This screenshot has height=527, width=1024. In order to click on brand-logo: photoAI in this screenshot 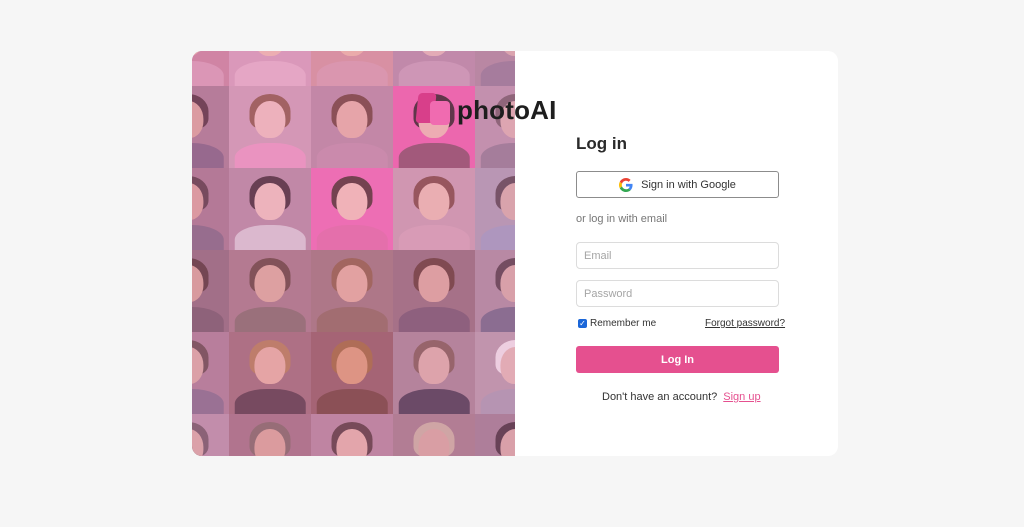, I will do `click(486, 110)`.